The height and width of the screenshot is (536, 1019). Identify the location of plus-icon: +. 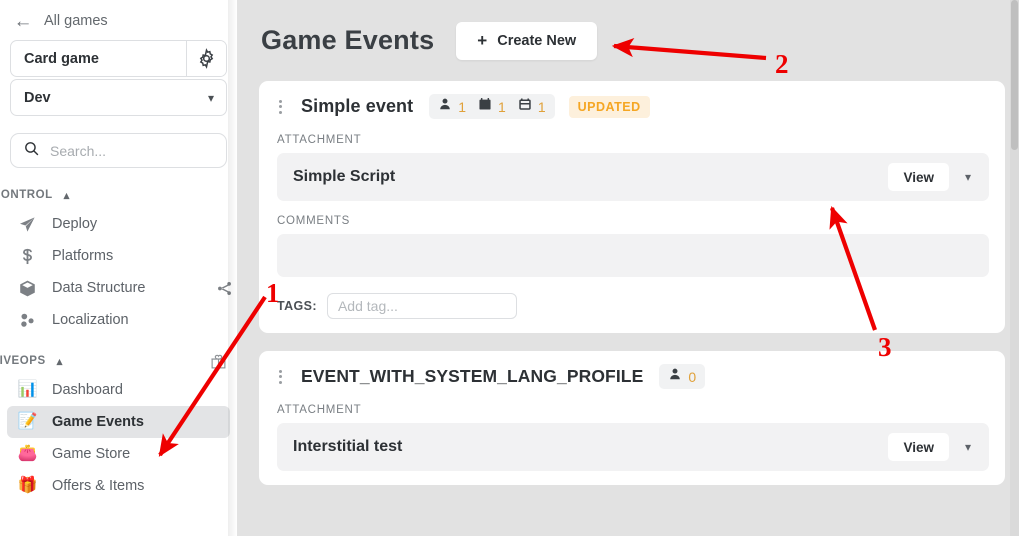
(482, 40).